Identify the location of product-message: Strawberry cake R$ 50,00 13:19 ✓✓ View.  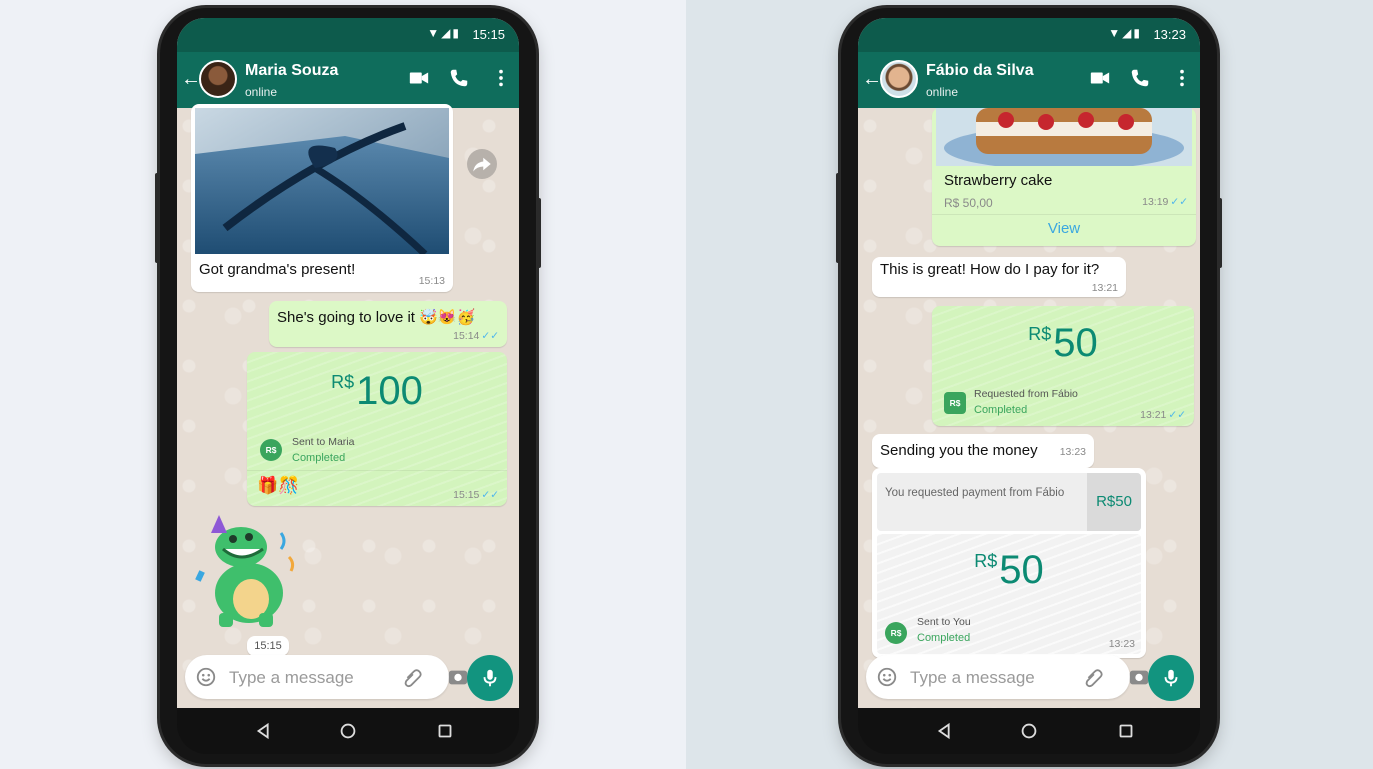
(1064, 177).